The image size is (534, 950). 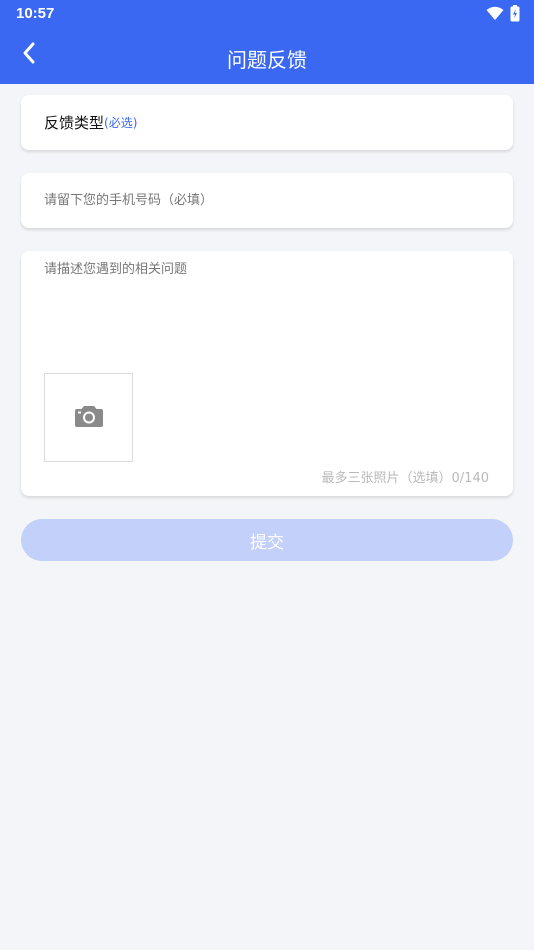 What do you see at coordinates (267, 540) in the screenshot?
I see `submit-button: 提交` at bounding box center [267, 540].